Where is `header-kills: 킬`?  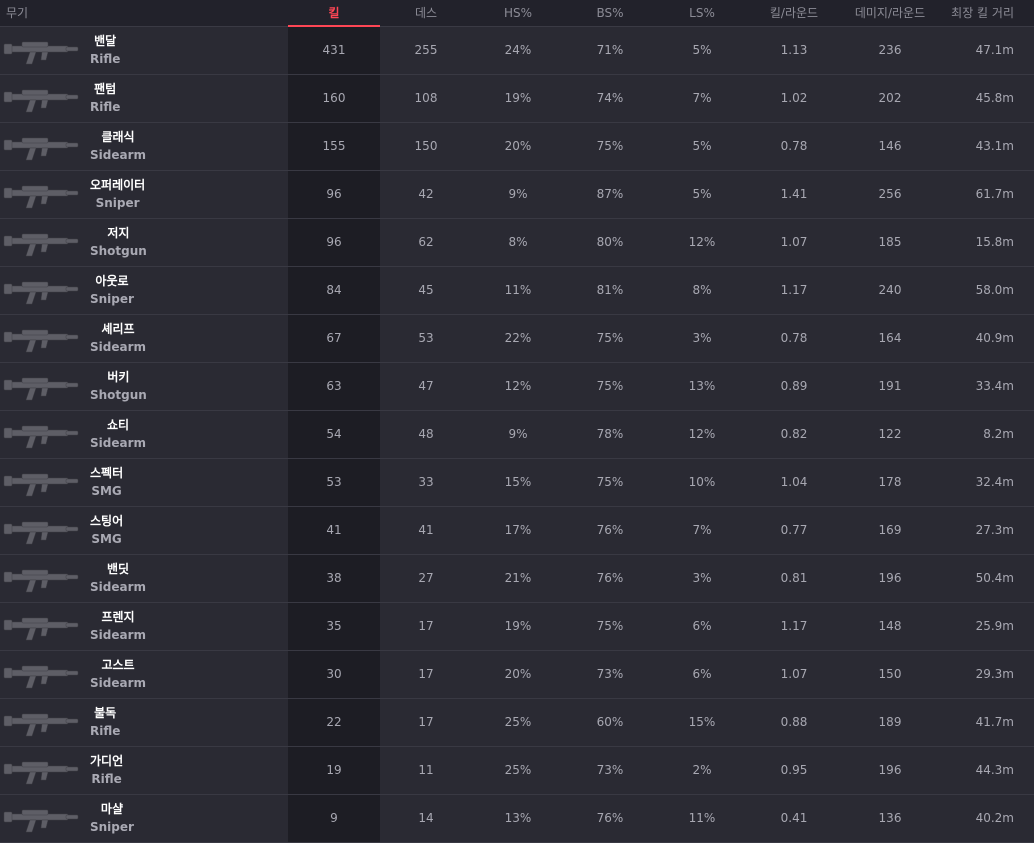
header-kills: 킬 is located at coordinates (334, 13).